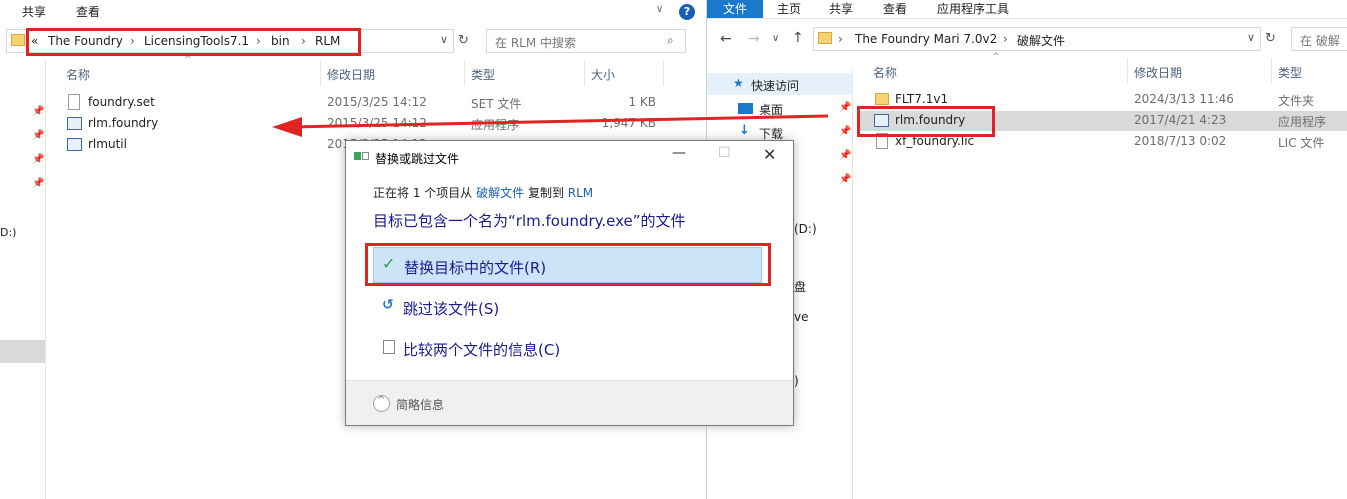 This screenshot has width=1347, height=499. What do you see at coordinates (107, 144) in the screenshot?
I see `file-name: rlmutil` at bounding box center [107, 144].